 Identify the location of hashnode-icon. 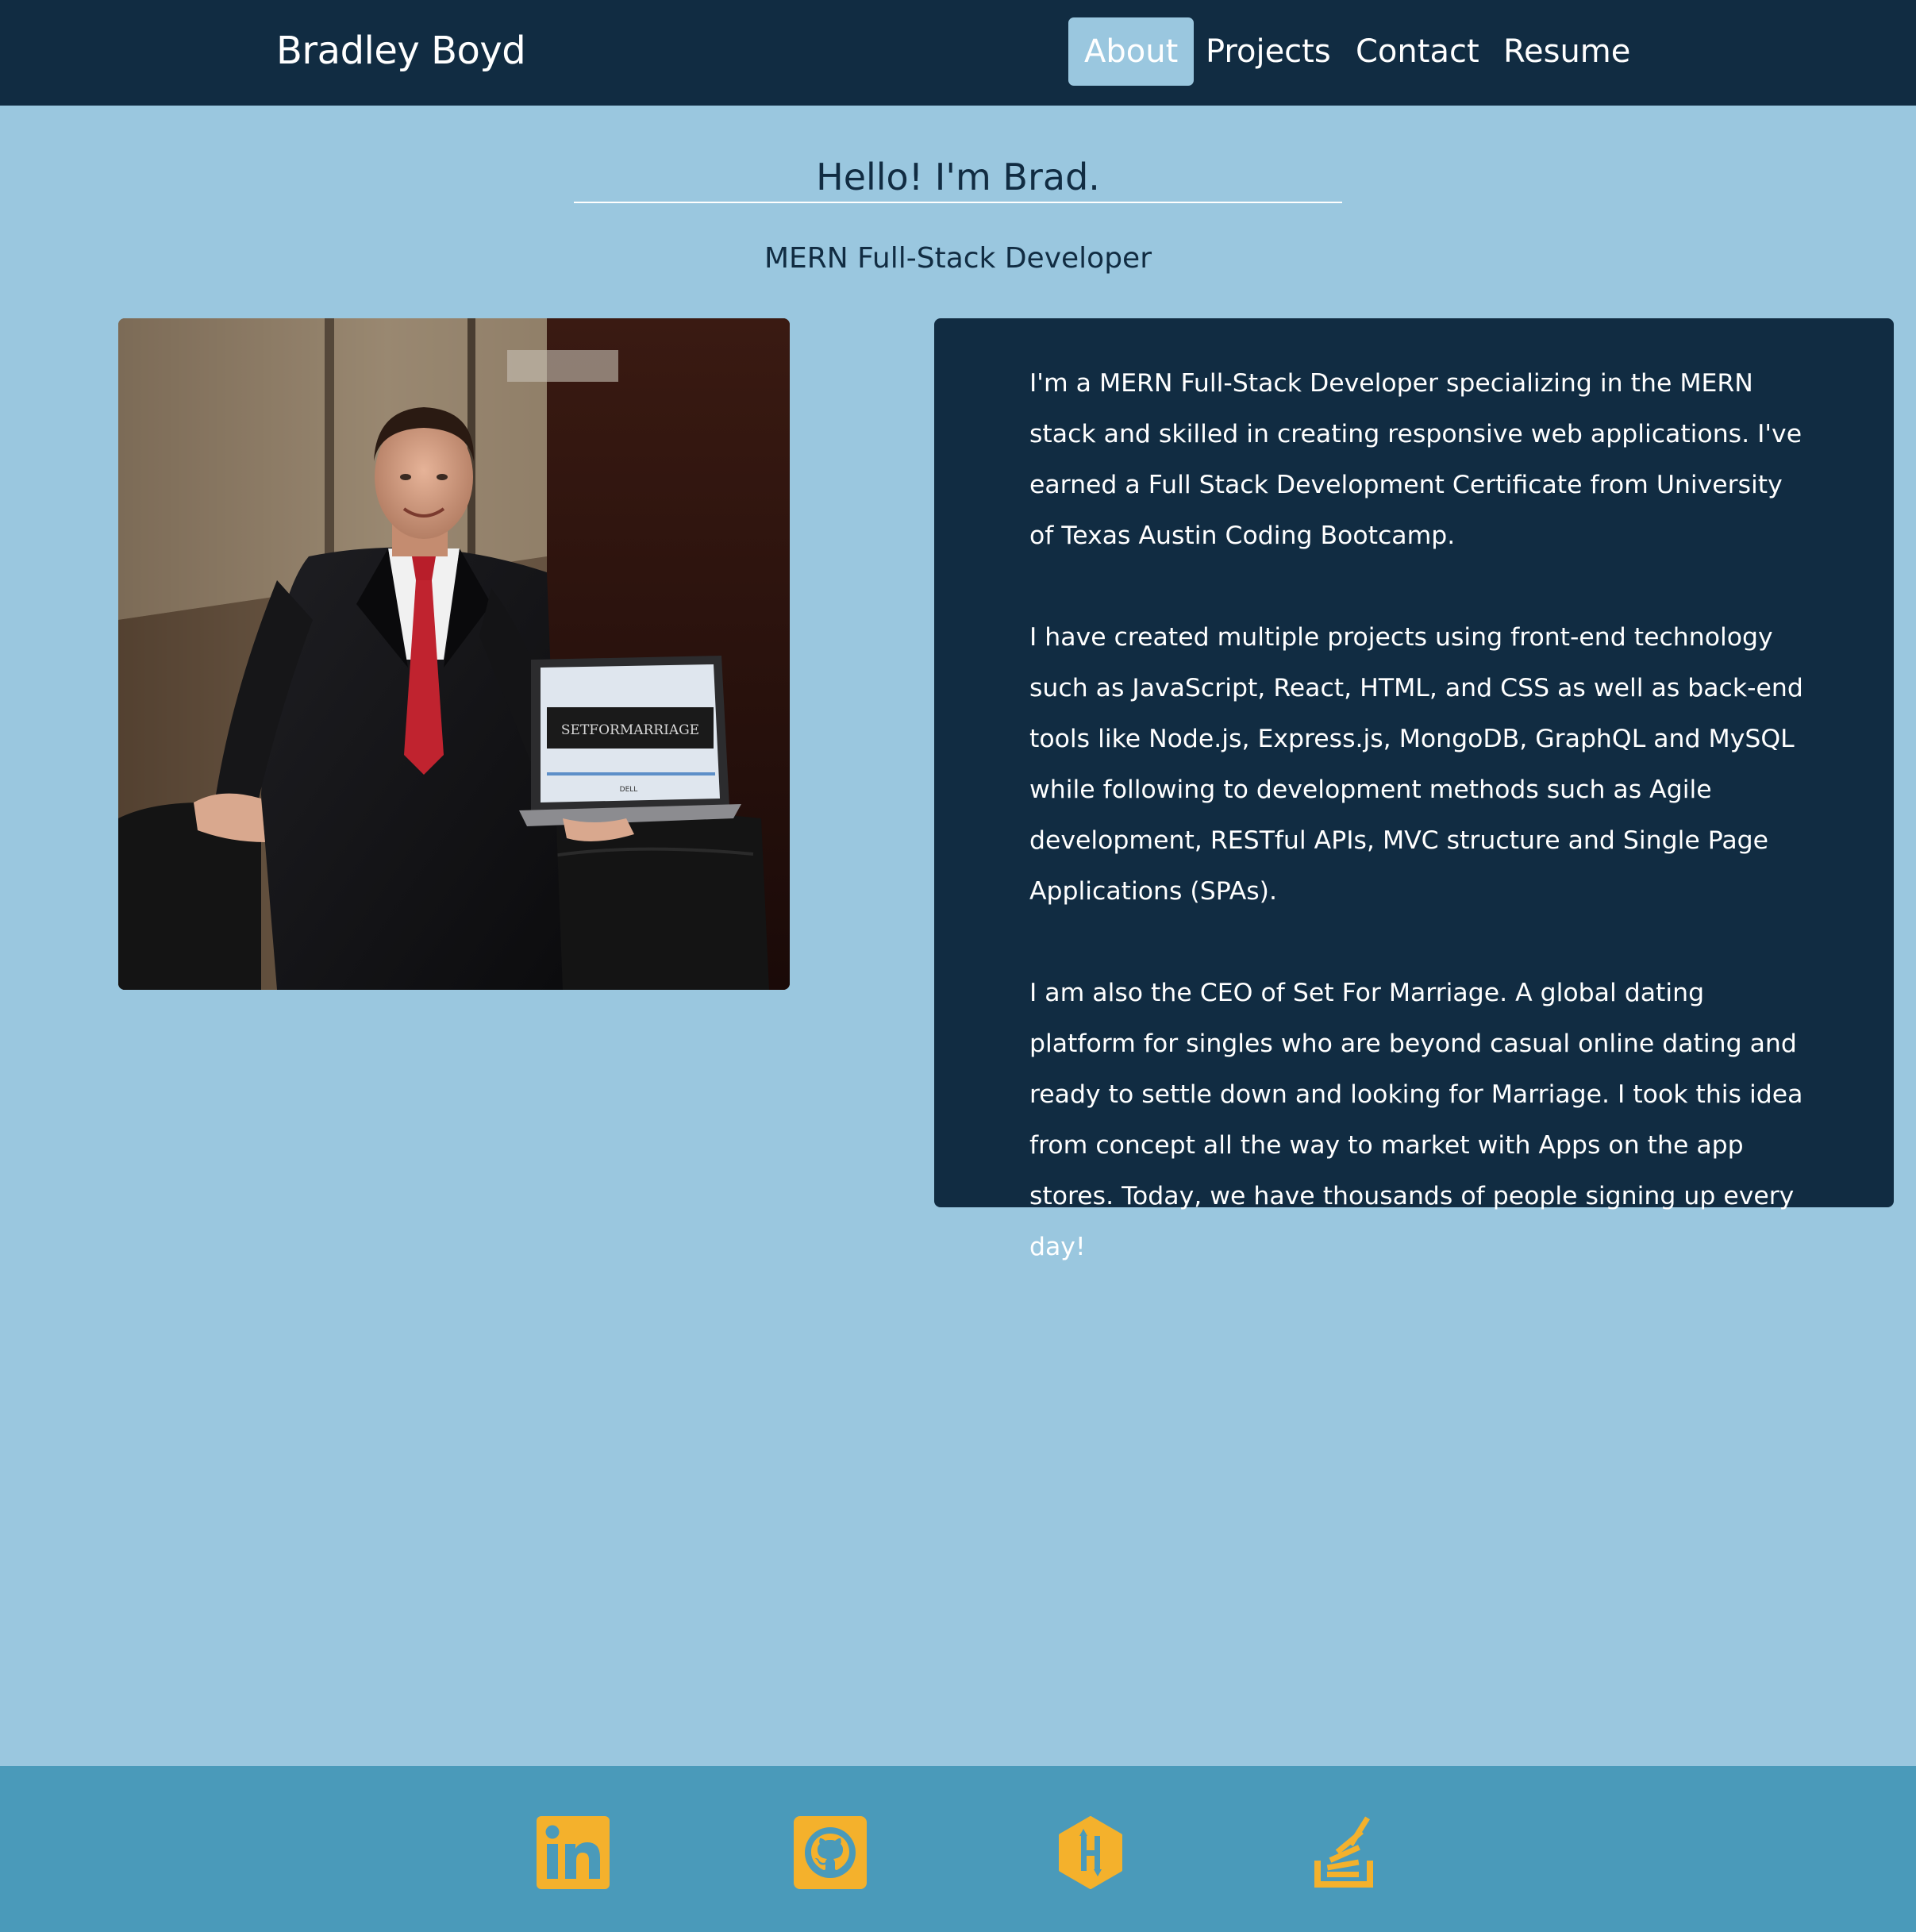
(1090, 1852).